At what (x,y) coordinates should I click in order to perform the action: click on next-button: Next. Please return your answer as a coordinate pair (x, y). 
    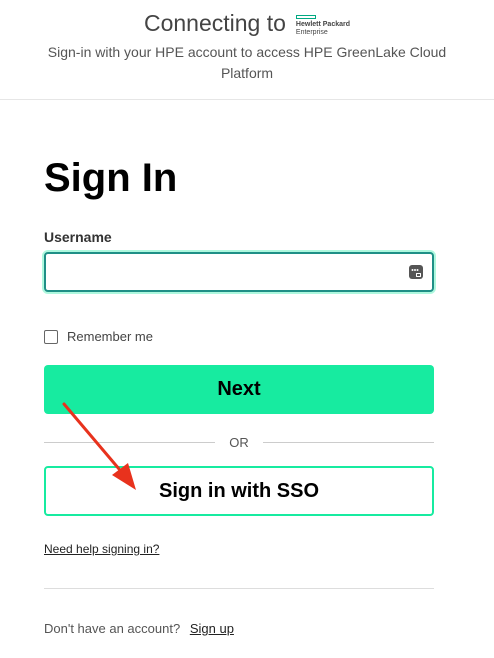
    Looking at the image, I should click on (239, 389).